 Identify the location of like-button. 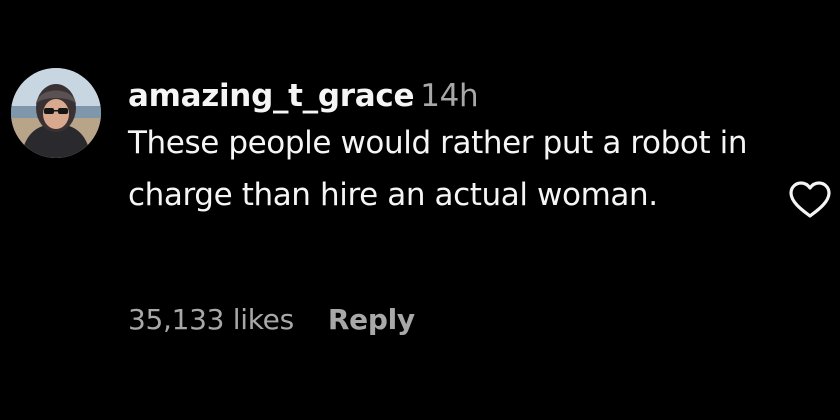
(810, 200).